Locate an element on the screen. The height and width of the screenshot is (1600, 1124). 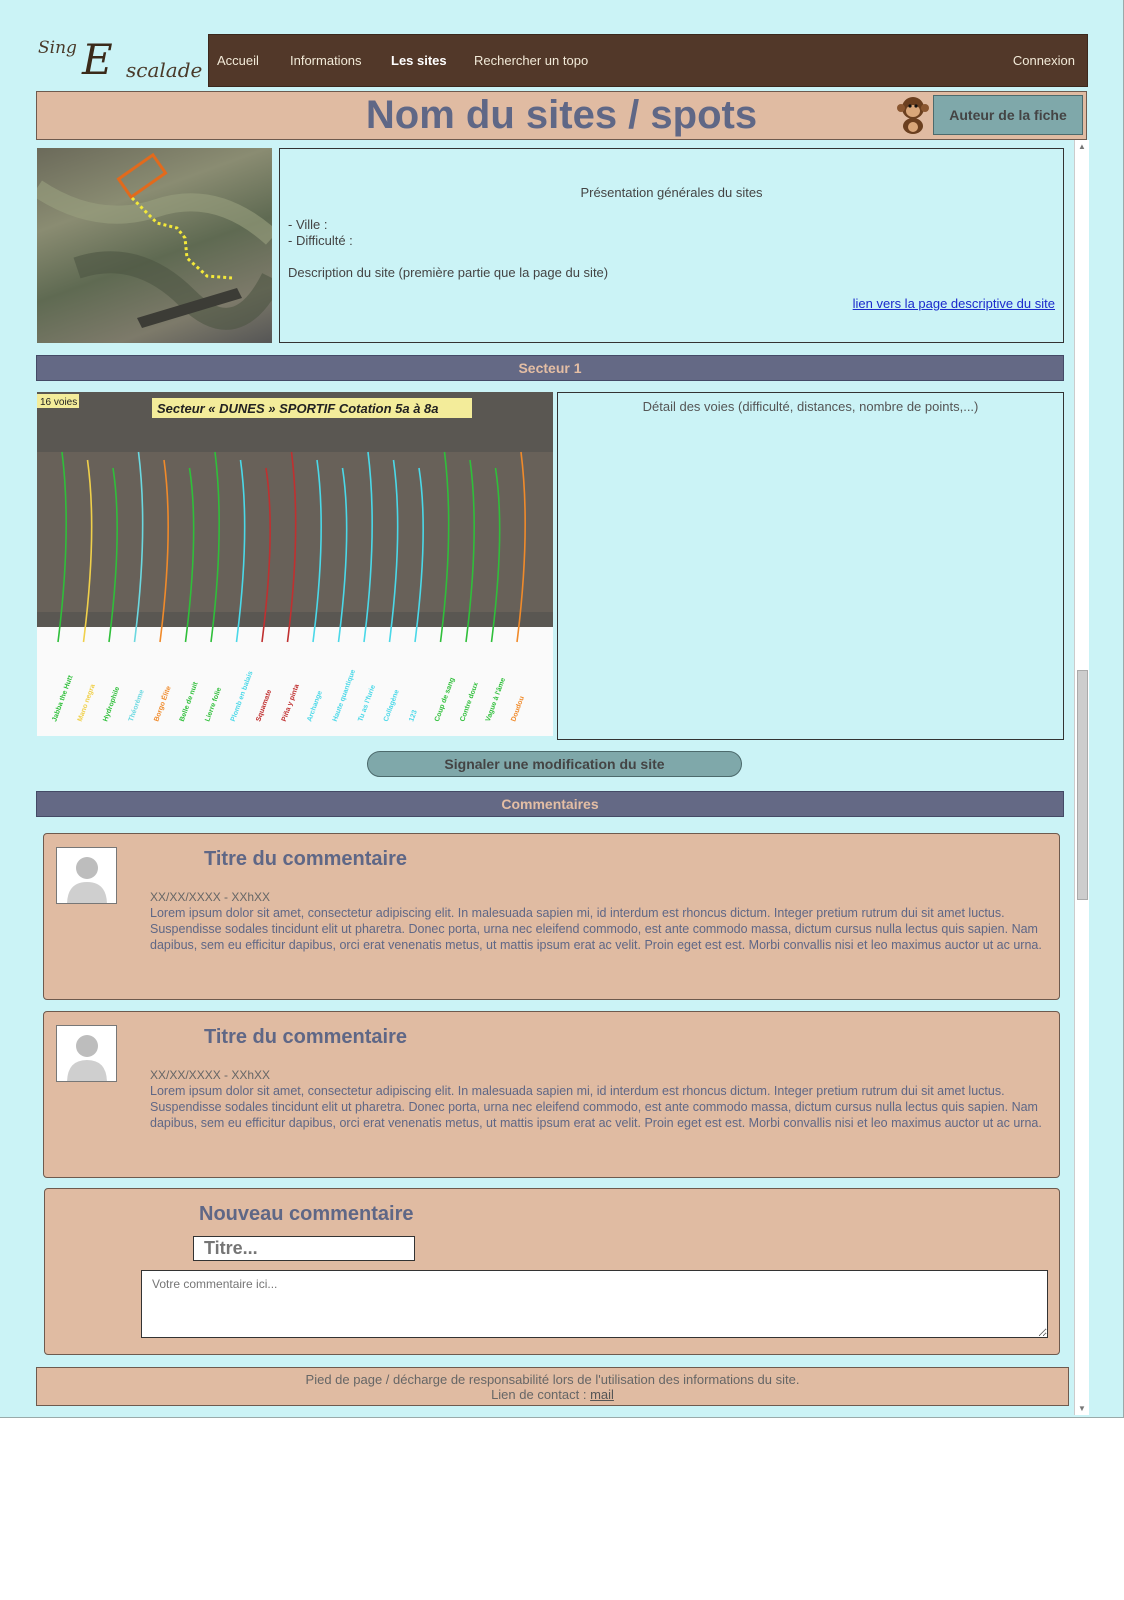
sector-header: Secteur 1 is located at coordinates (550, 368).